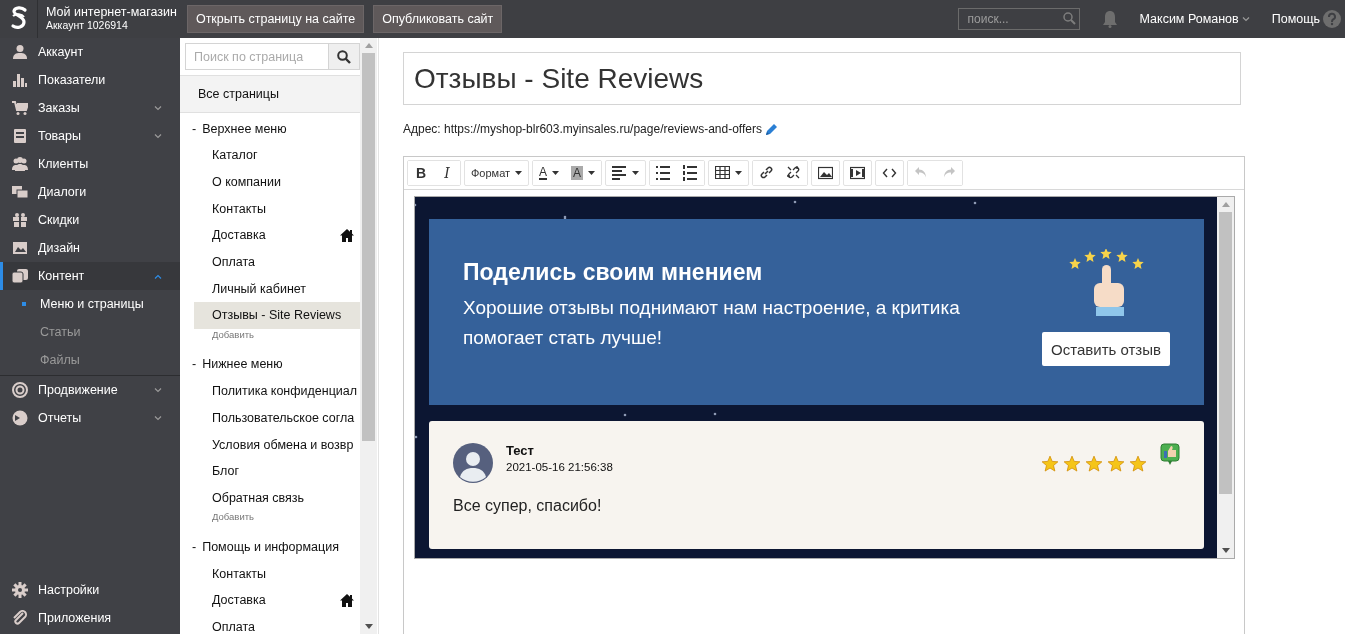  What do you see at coordinates (90, 418) in the screenshot?
I see `sidebar-item: Отчеты` at bounding box center [90, 418].